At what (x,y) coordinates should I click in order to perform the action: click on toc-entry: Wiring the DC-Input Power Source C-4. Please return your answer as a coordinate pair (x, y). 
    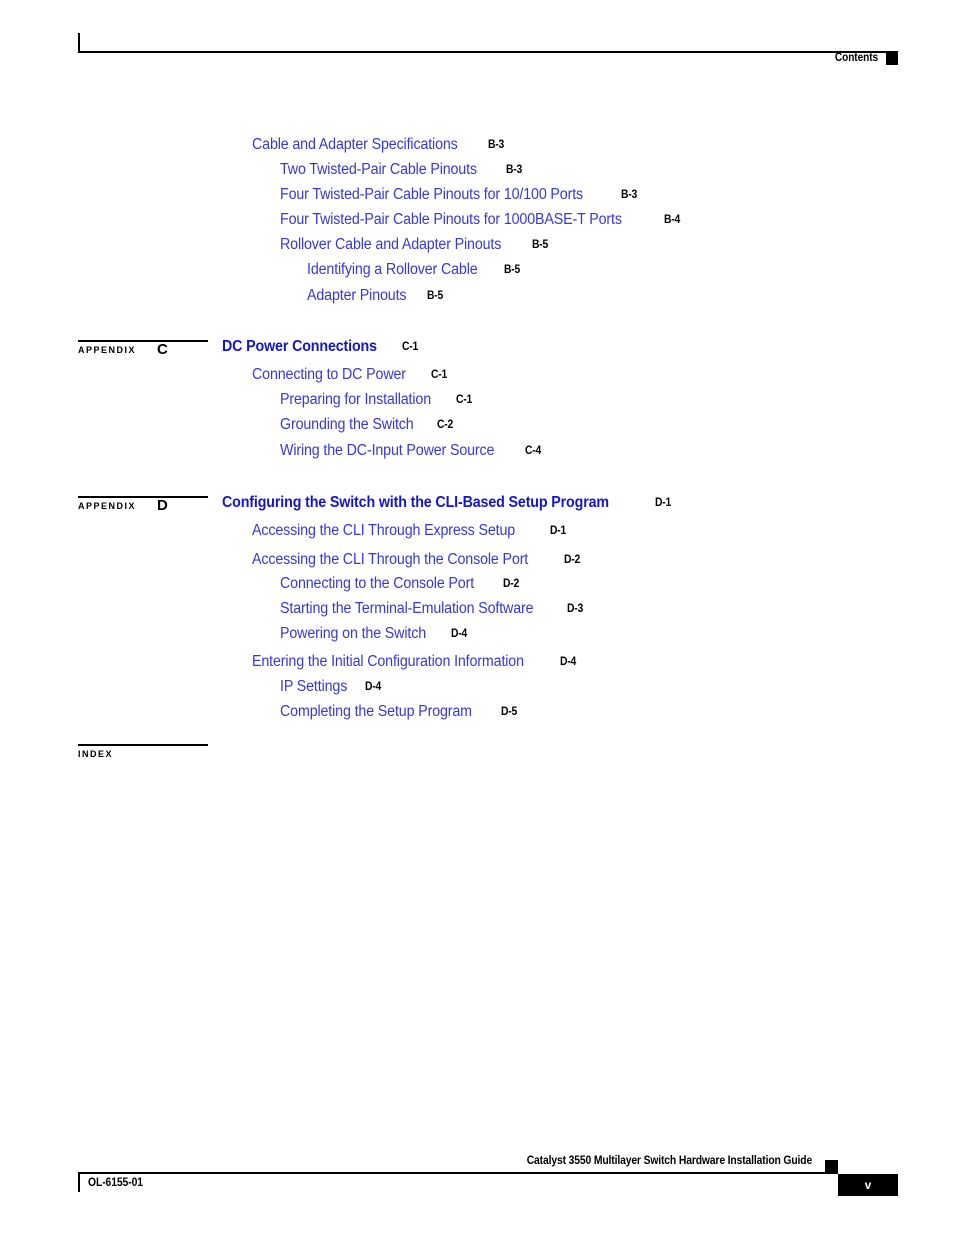
    Looking at the image, I should click on (411, 451).